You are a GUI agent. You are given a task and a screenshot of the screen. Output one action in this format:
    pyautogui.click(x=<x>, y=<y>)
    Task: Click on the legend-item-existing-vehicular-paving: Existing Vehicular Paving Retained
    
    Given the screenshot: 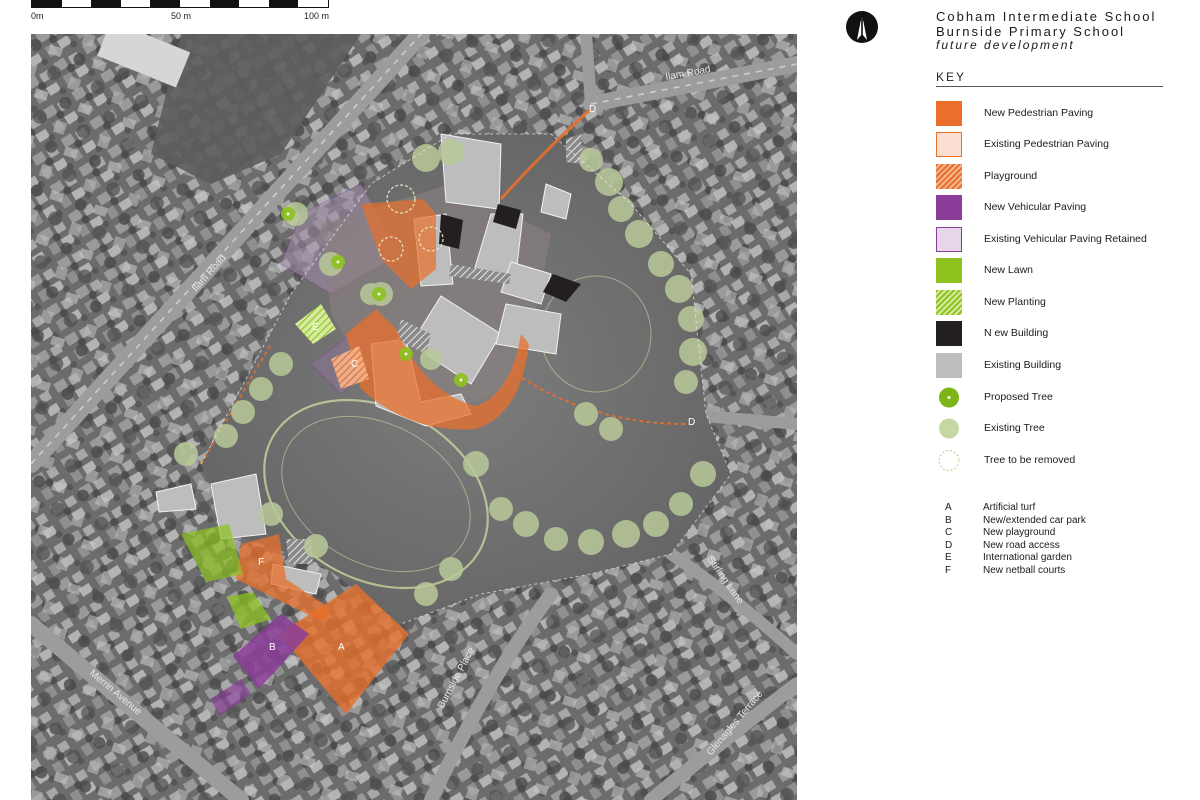 What is the action you would take?
    pyautogui.click(x=1056, y=240)
    